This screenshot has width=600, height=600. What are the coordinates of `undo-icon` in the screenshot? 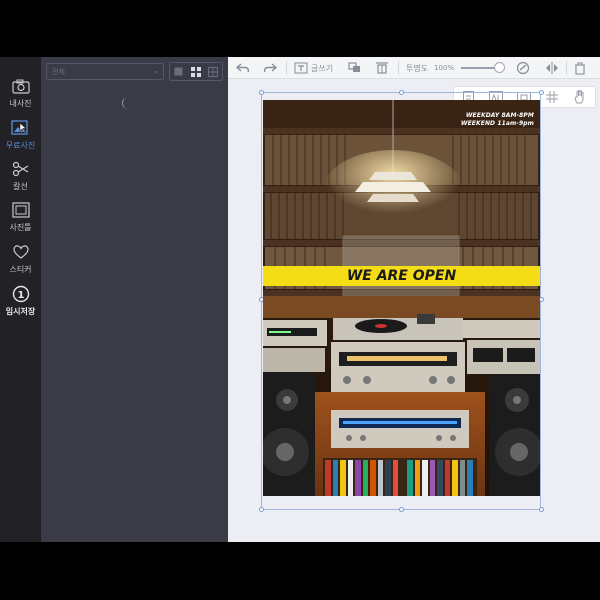 It's located at (243, 68).